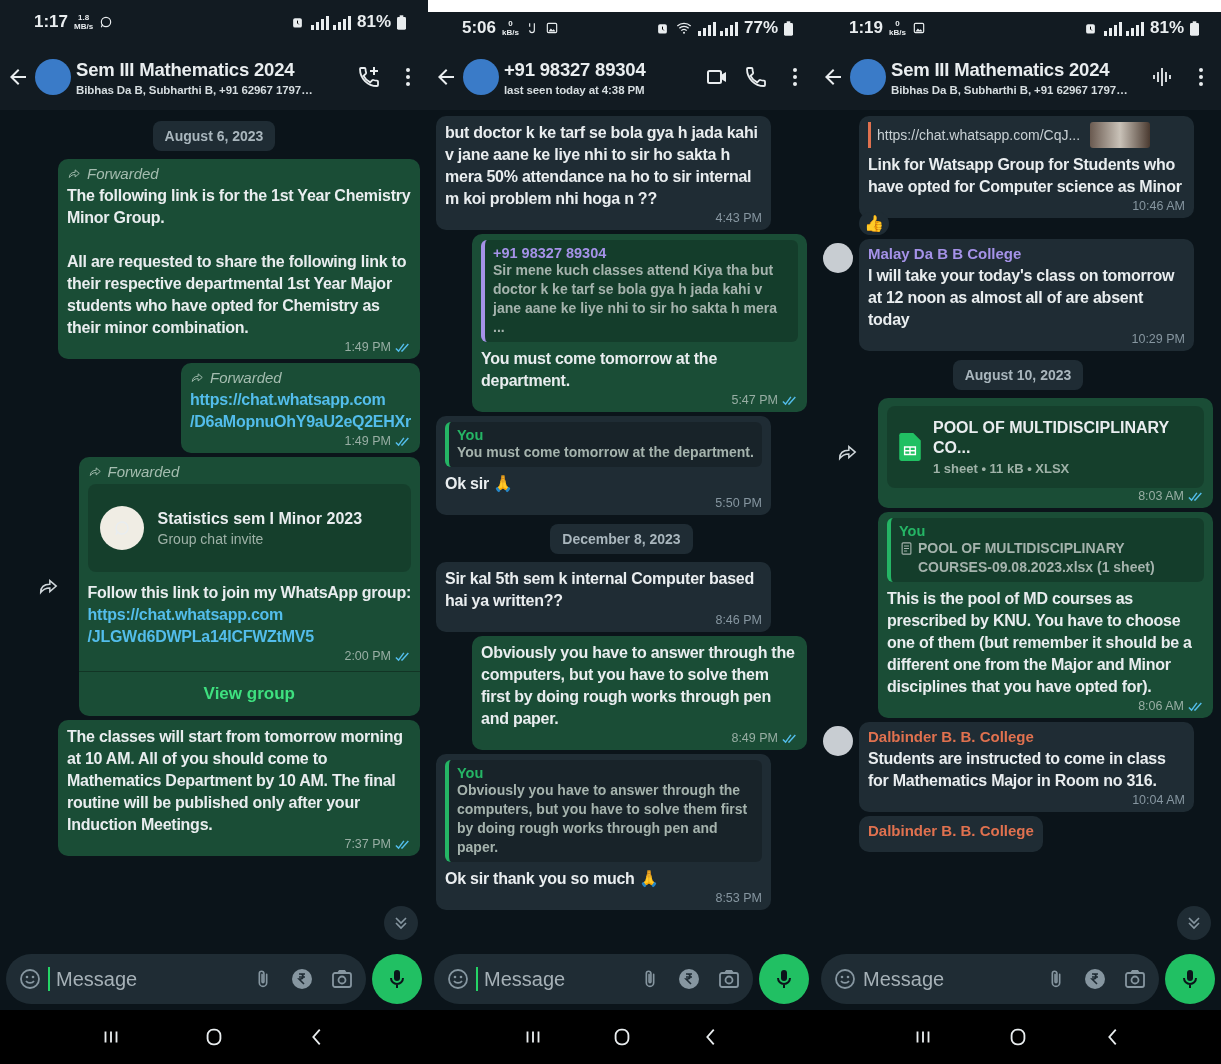 The width and height of the screenshot is (1221, 1064). What do you see at coordinates (1025, 176) in the screenshot?
I see `message-text: Link for Watsapp Group for Students who have opted for Computer science as Minor` at bounding box center [1025, 176].